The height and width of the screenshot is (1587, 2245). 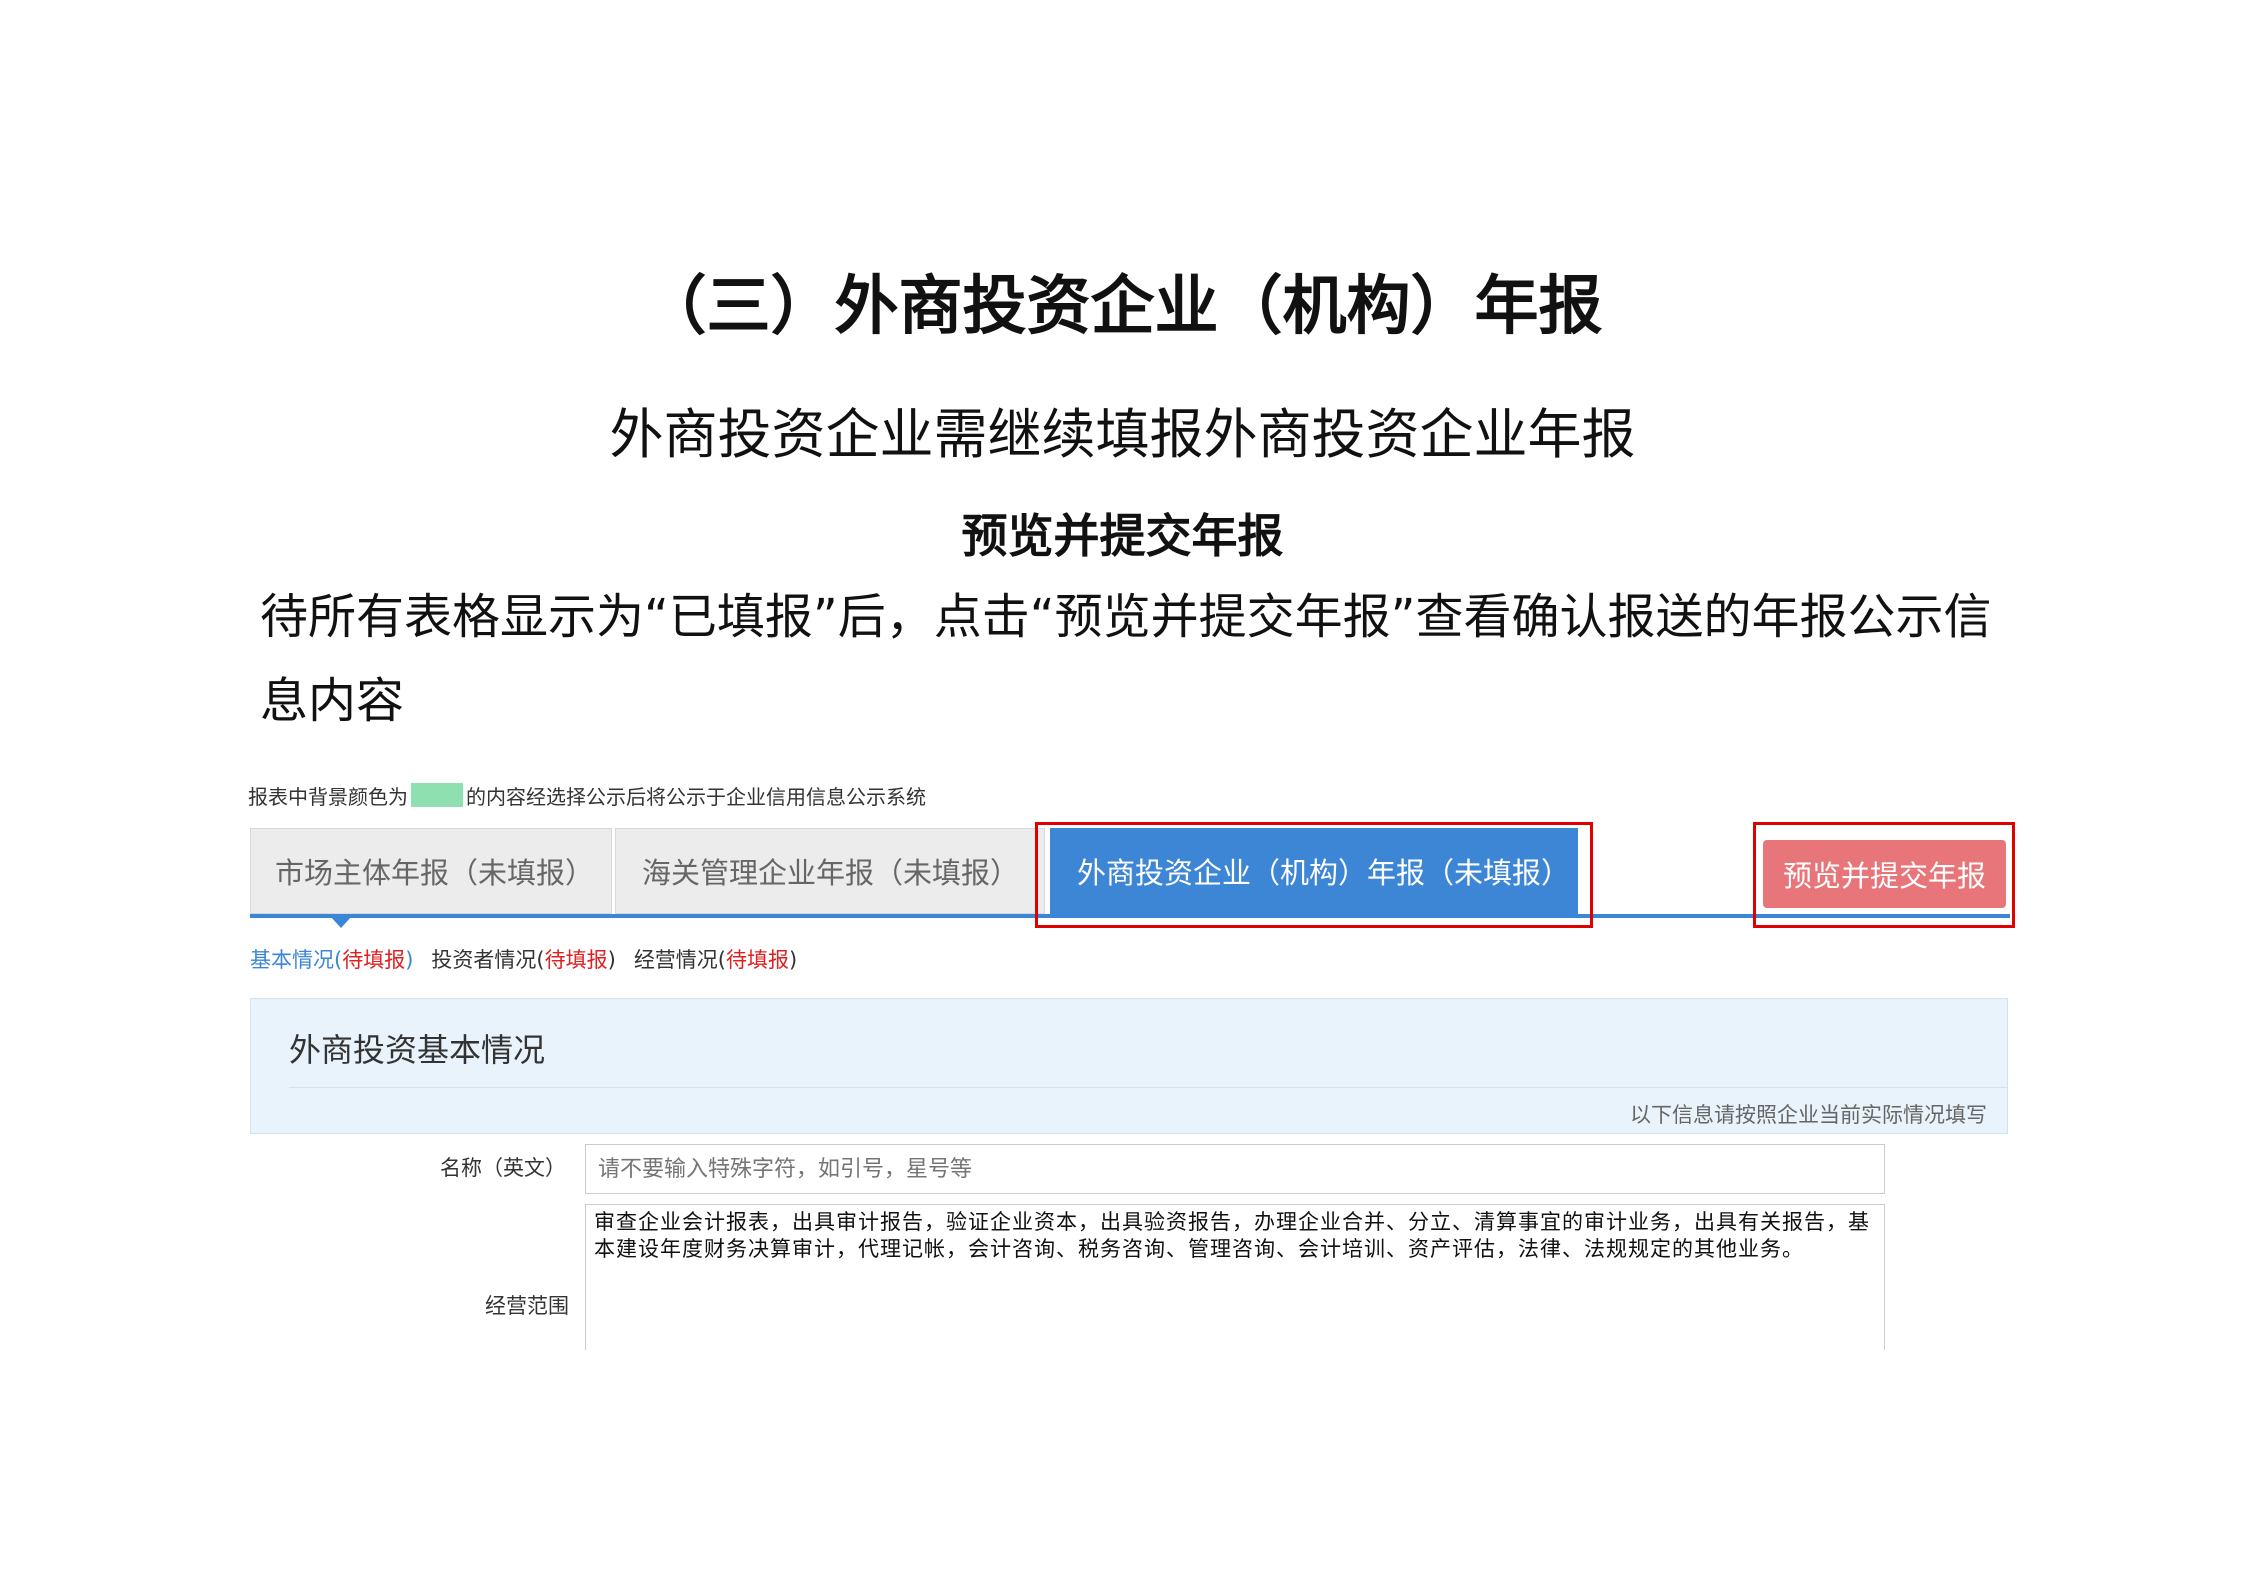 I want to click on tab-label: 海关管理企业年报（未填报）, so click(x=831, y=873).